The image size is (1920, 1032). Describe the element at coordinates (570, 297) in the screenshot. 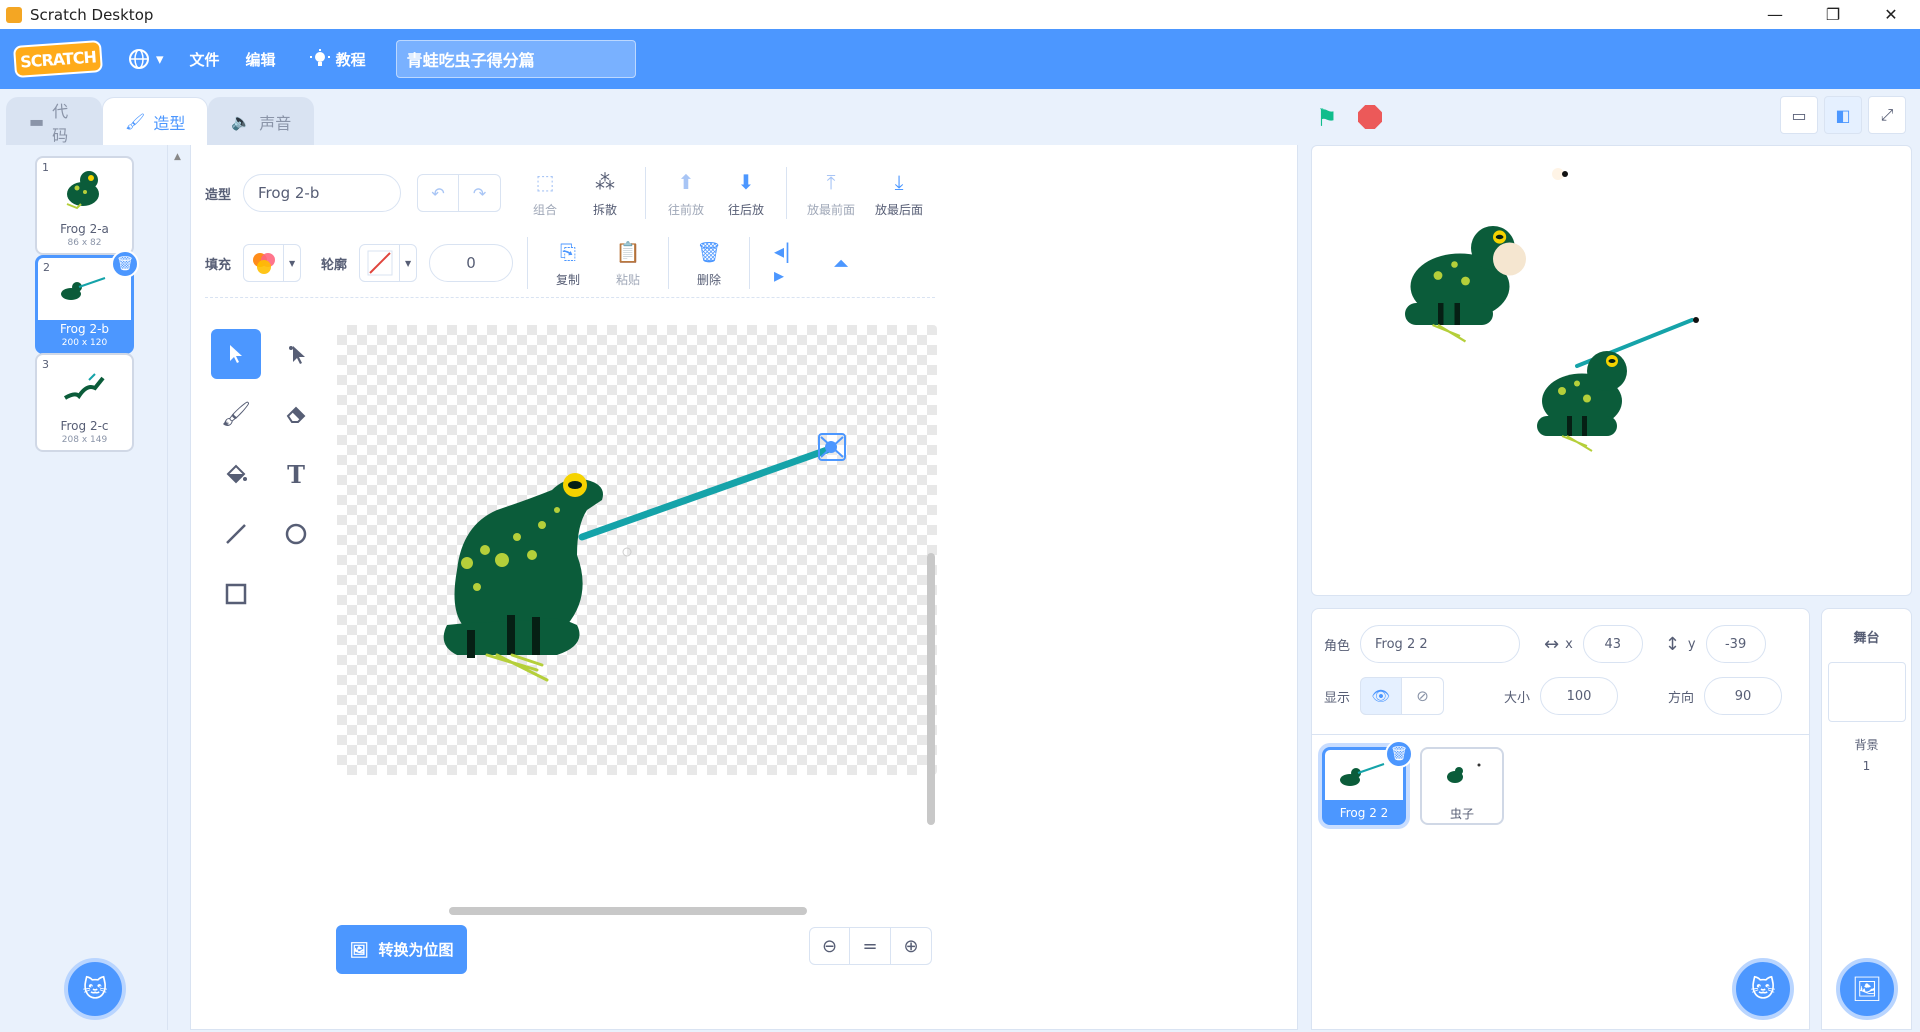

I see `toolbar-divider` at that location.